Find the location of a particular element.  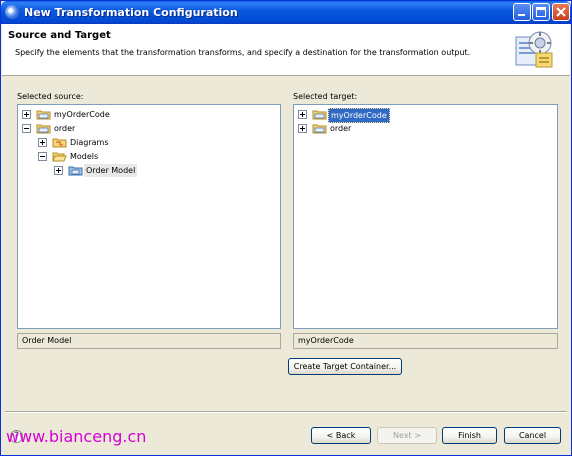

close-button is located at coordinates (561, 12).